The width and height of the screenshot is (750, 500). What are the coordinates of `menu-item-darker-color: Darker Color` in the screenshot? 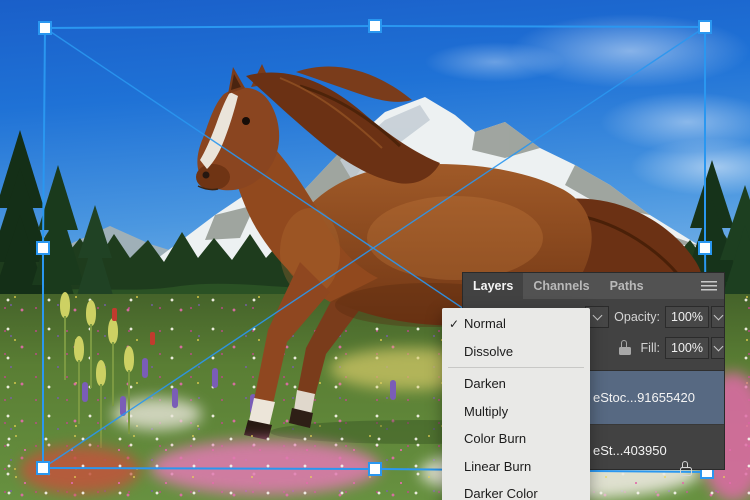 It's located at (516, 490).